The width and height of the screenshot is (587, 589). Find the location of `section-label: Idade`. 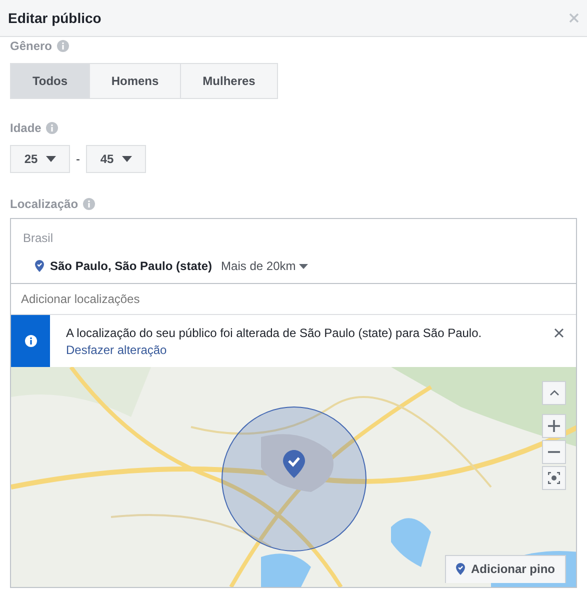

section-label: Idade is located at coordinates (26, 128).